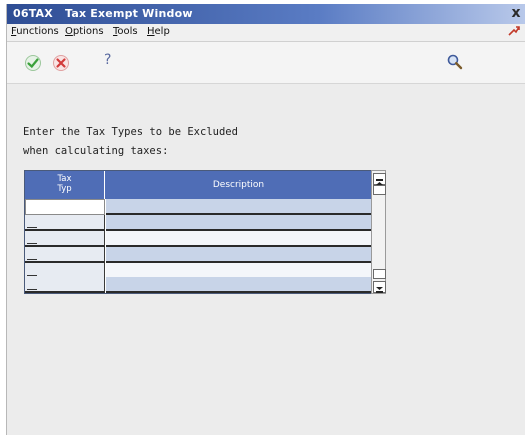  Describe the element at coordinates (379, 274) in the screenshot. I see `scroll-down-button` at that location.